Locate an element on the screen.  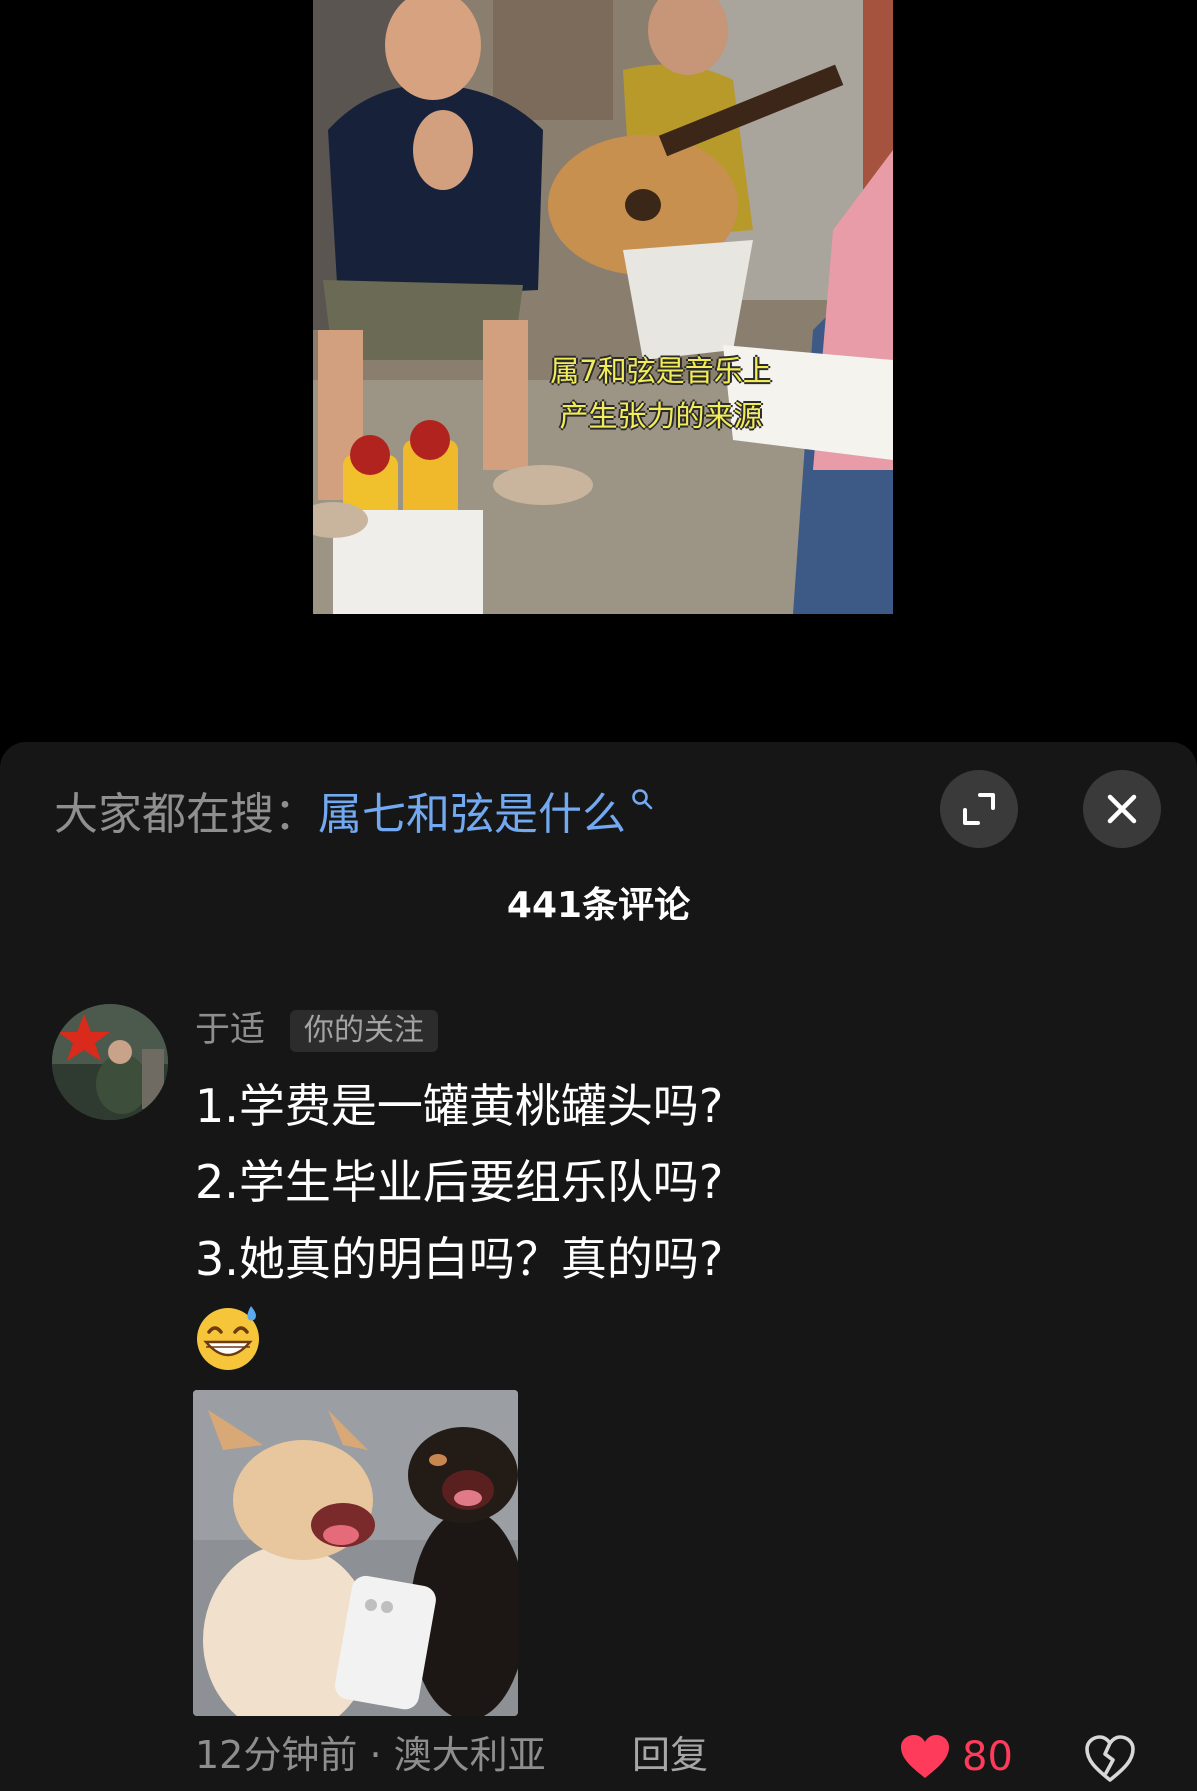
avatar-image is located at coordinates (110, 1062).